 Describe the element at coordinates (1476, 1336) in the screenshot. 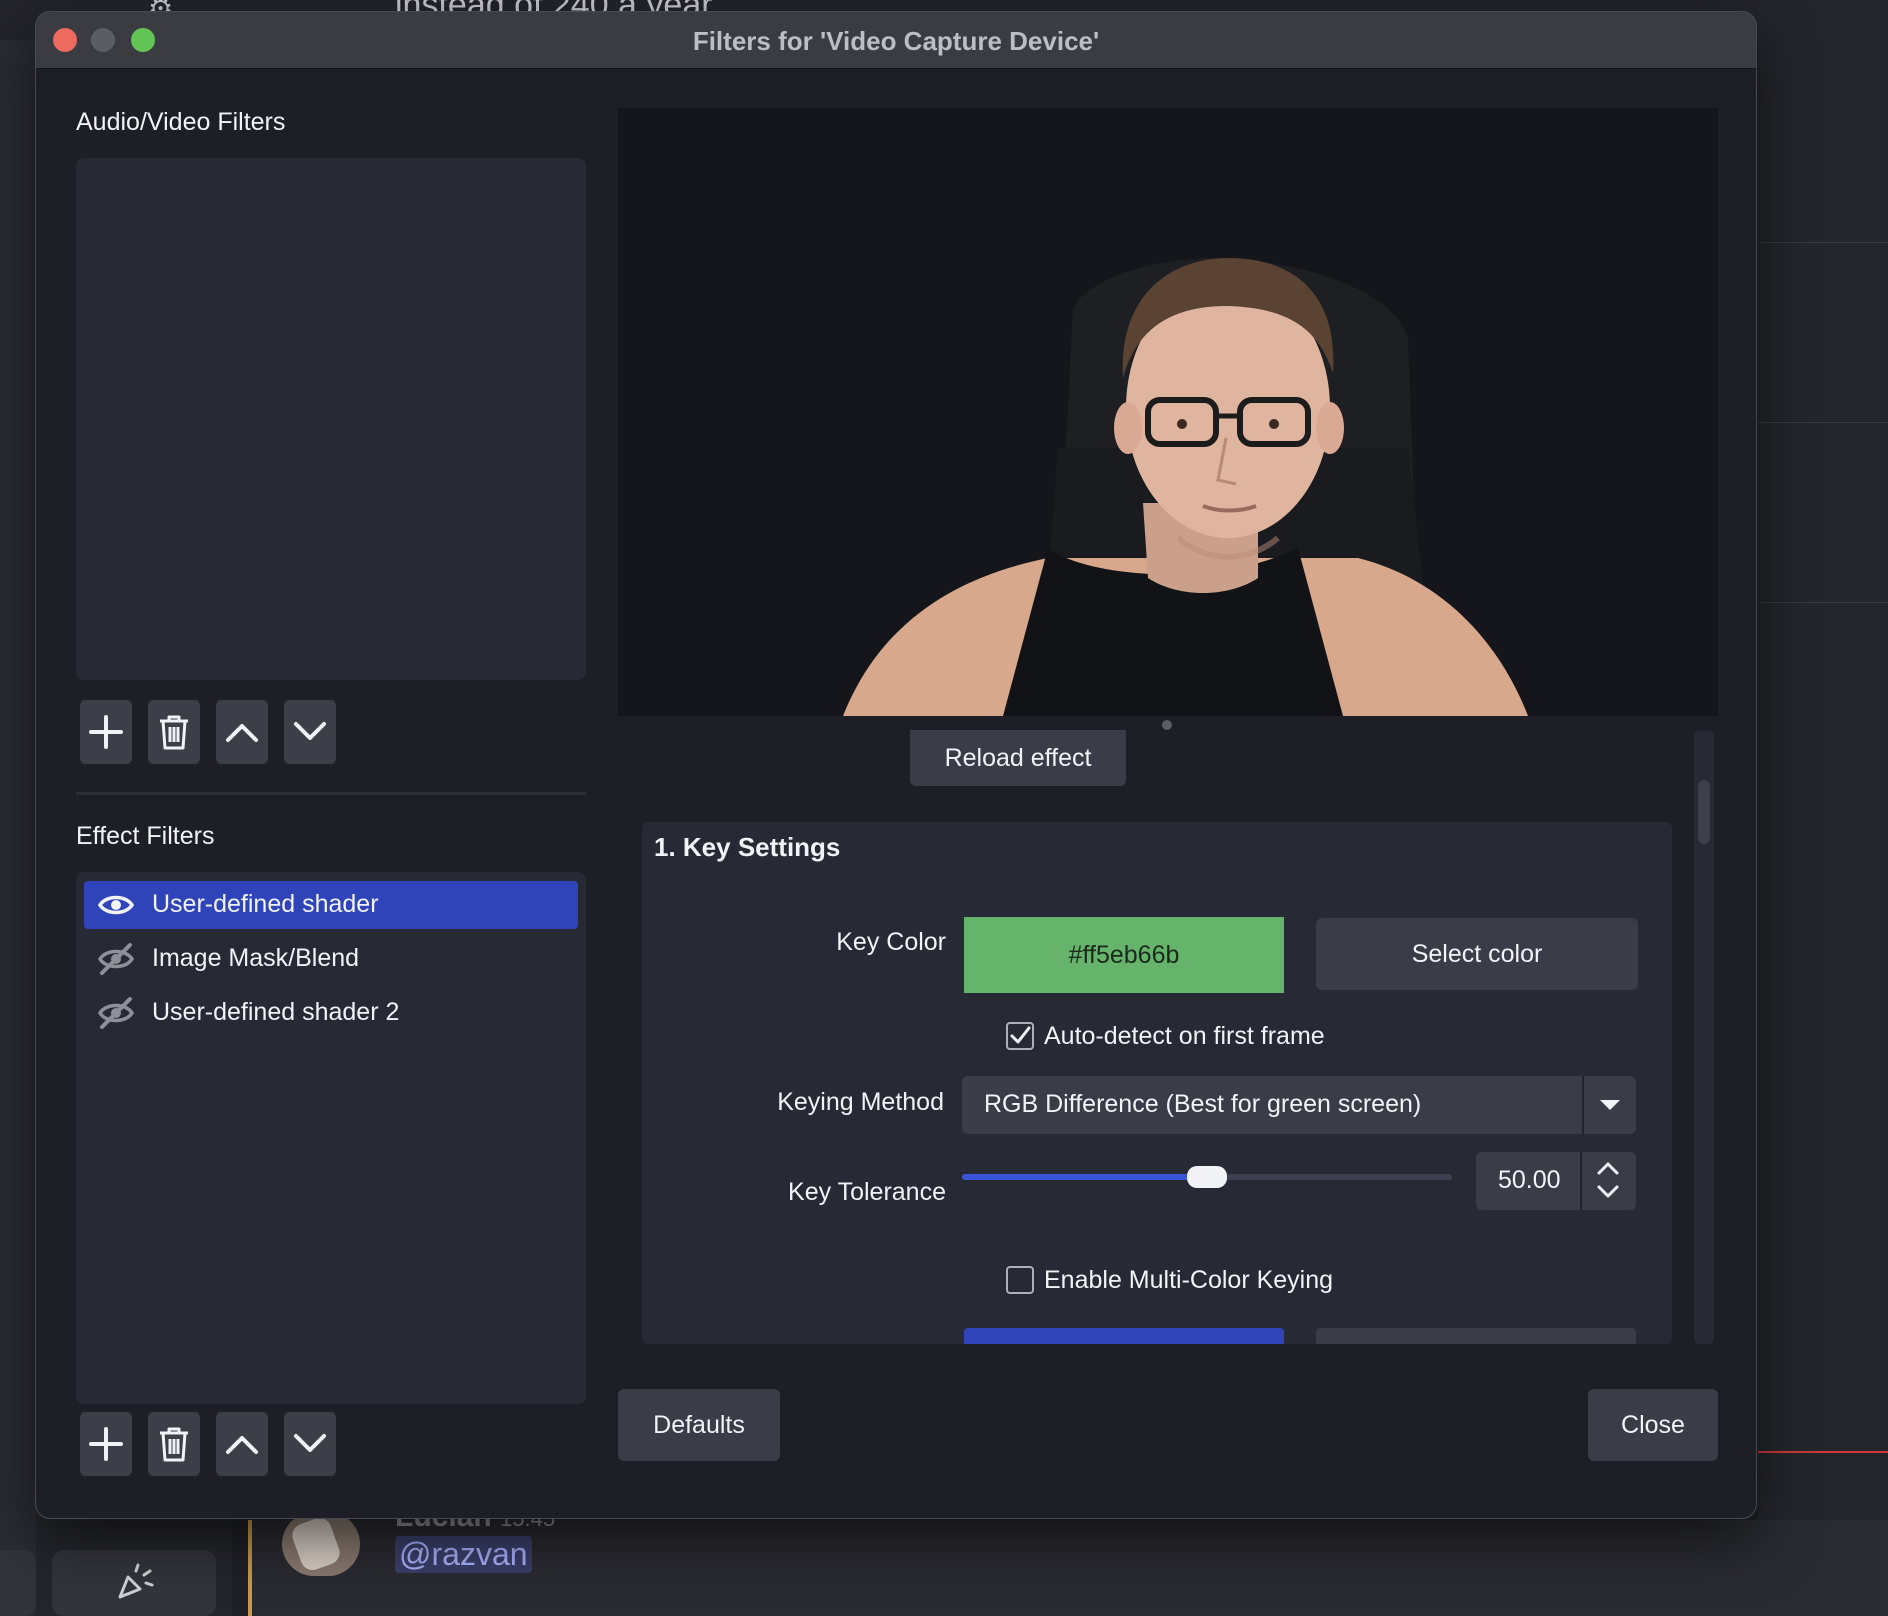

I see `partially-visible-button` at that location.